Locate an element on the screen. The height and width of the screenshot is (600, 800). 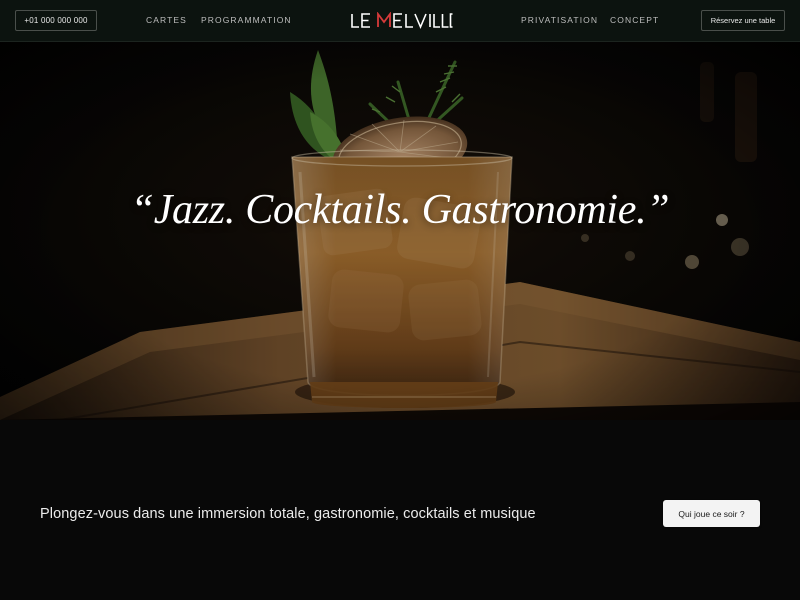
hero-quote: “Jazz. Cocktails. Gastronomie.” is located at coordinates (400, 210).